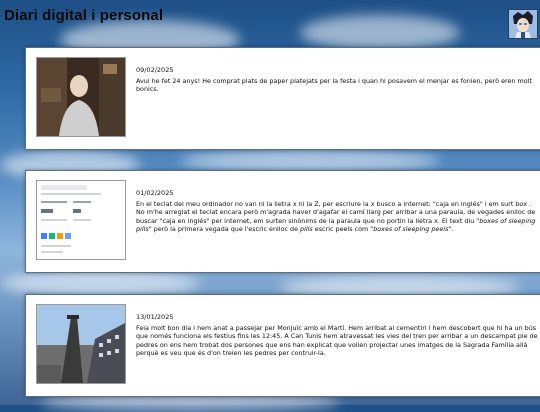  Describe the element at coordinates (155, 70) in the screenshot. I see `post-date: 09/02/2025` at that location.